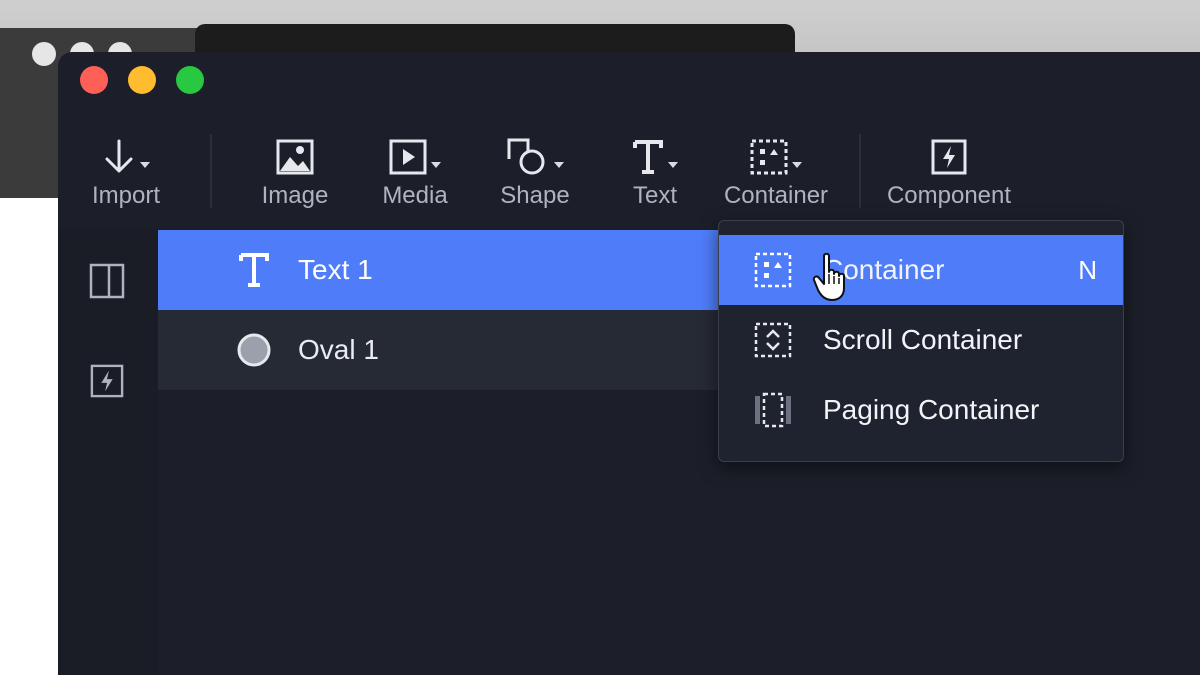 The image size is (1200, 675). What do you see at coordinates (654, 195) in the screenshot?
I see `text-label: Text` at bounding box center [654, 195].